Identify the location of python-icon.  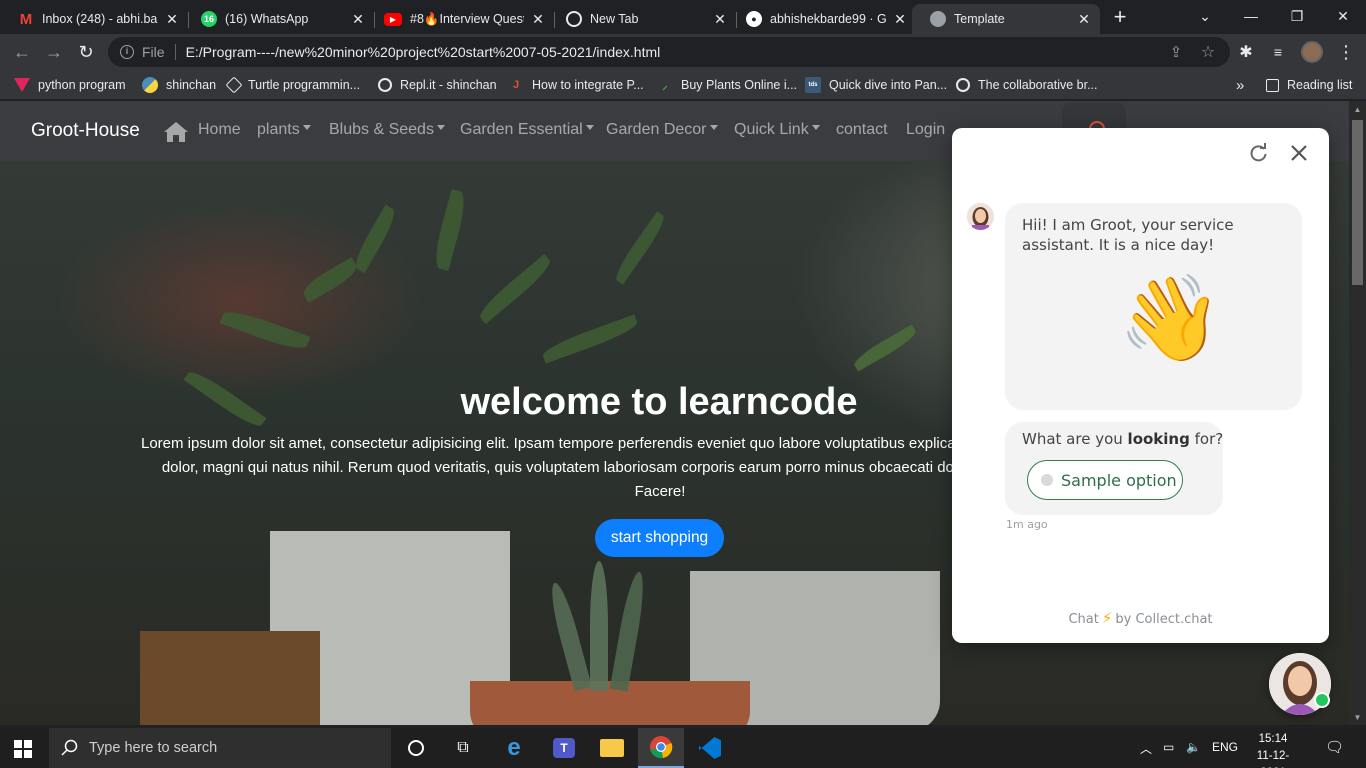
(22, 85).